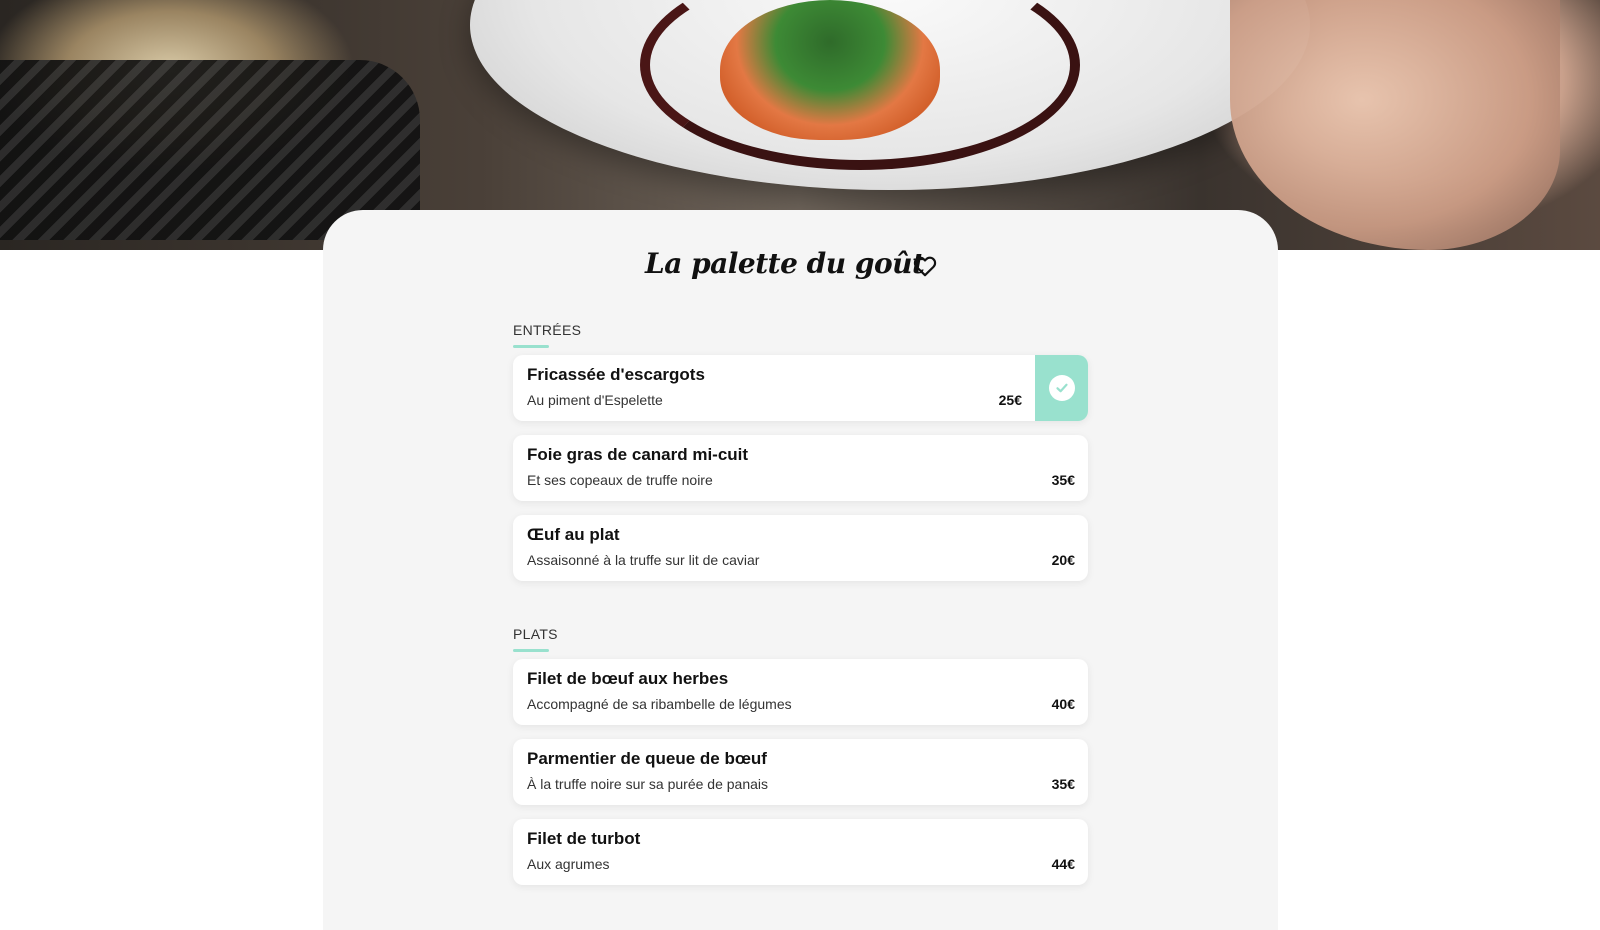 The height and width of the screenshot is (930, 1600). What do you see at coordinates (1063, 864) in the screenshot?
I see `menu-item-price: 44€` at bounding box center [1063, 864].